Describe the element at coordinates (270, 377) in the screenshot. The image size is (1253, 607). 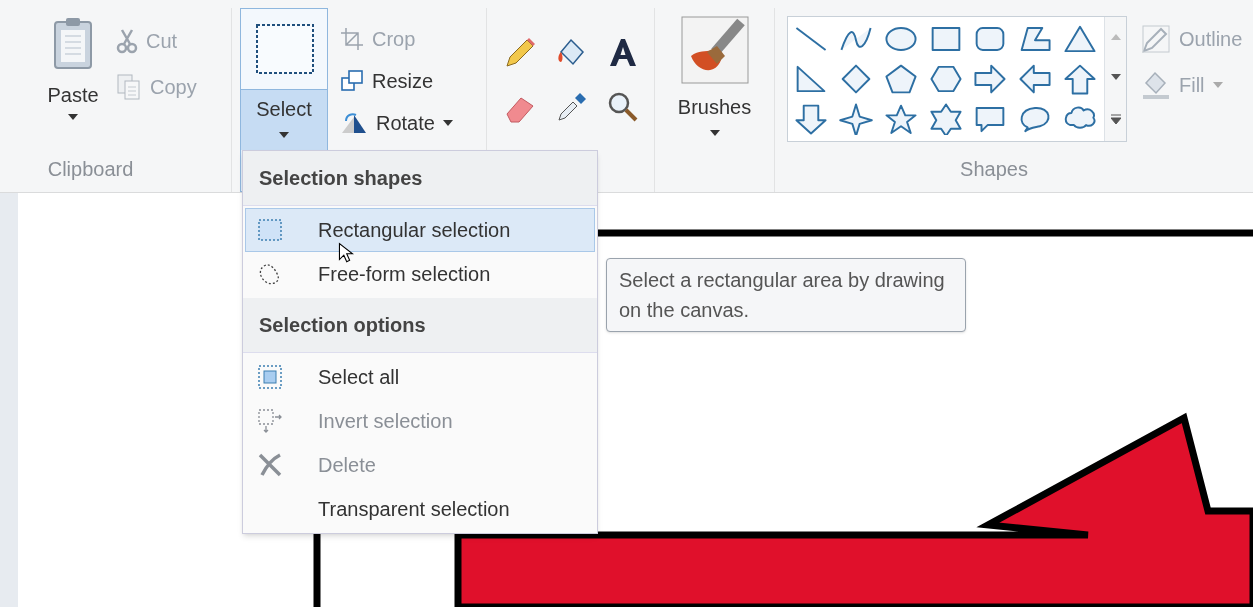
I see `select-all-icon` at that location.